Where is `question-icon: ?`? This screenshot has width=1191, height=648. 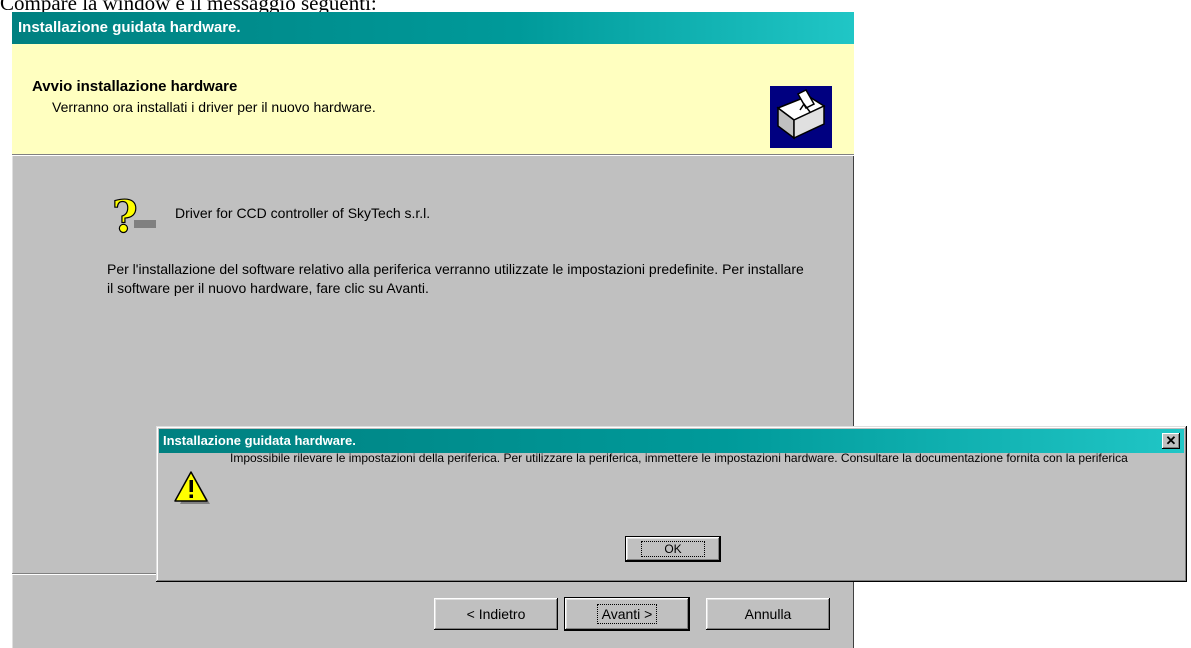
question-icon: ? is located at coordinates (133, 215).